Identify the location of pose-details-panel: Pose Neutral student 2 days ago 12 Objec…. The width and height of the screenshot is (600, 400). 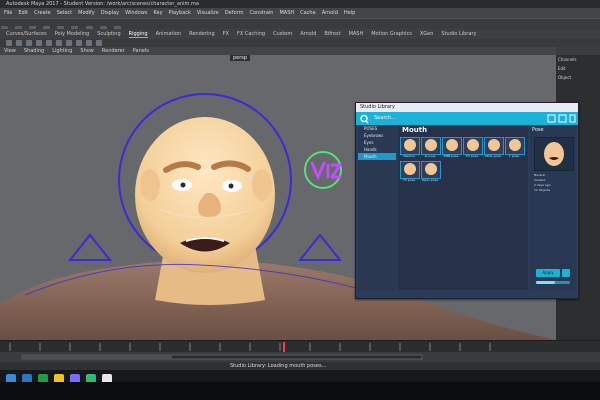
(553, 207).